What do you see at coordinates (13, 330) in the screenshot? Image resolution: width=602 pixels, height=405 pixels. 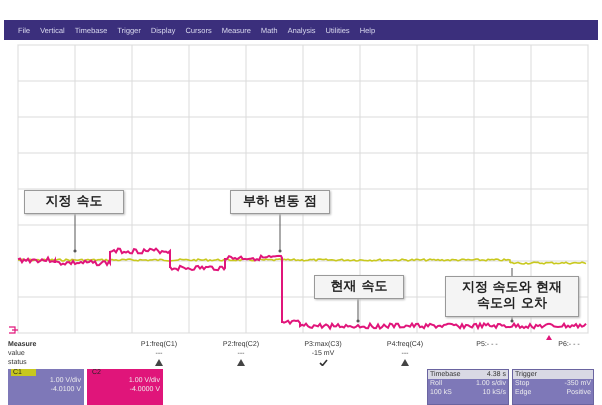 I see `ground-marker-icon` at bounding box center [13, 330].